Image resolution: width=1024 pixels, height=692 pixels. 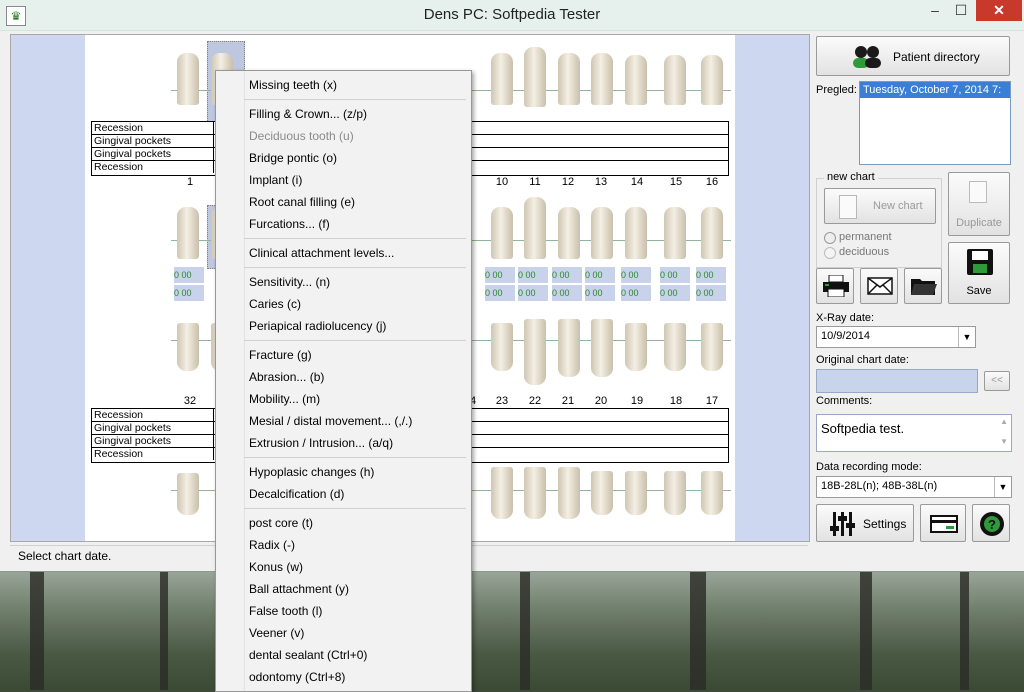 What do you see at coordinates (835, 286) in the screenshot?
I see `print-button` at bounding box center [835, 286].